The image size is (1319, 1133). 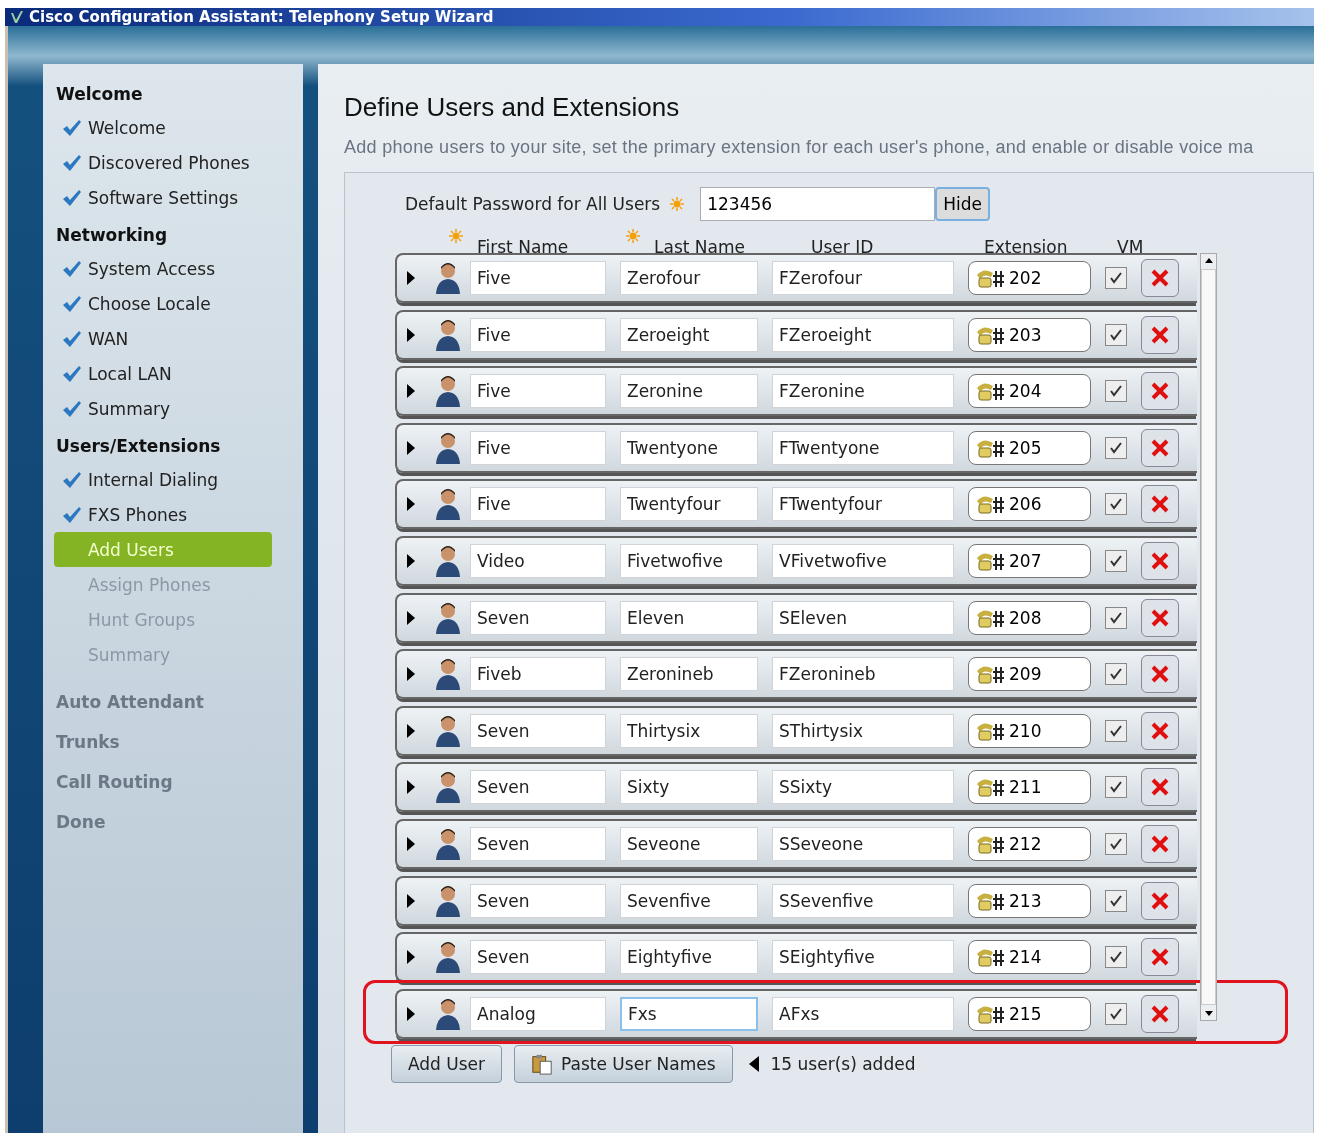 What do you see at coordinates (163, 373) in the screenshot?
I see `nav-item: Local LAN` at bounding box center [163, 373].